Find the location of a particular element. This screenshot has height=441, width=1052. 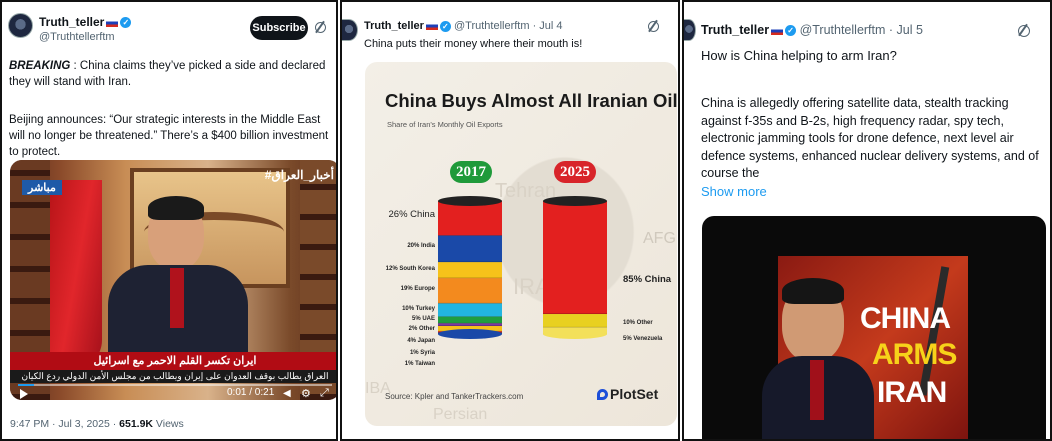

fullscreen-icon: ⤢ is located at coordinates (324, 393).